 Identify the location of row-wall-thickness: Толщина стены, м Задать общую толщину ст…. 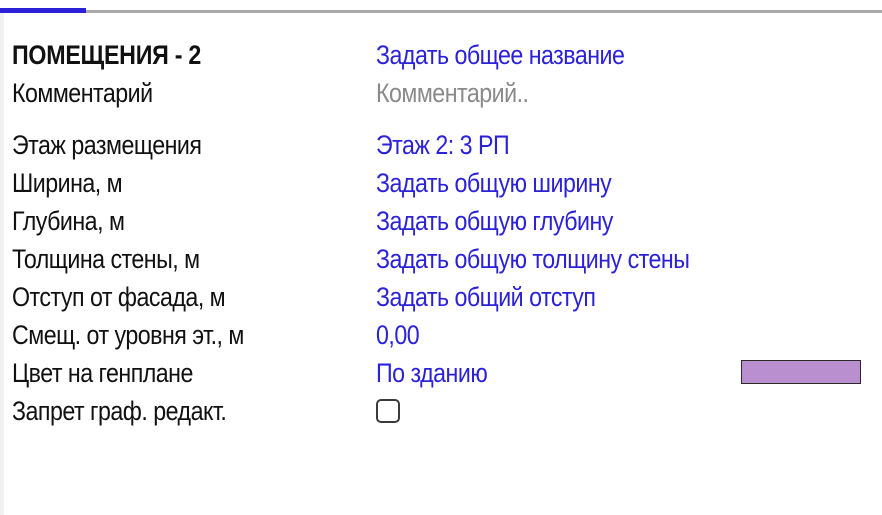
(442, 259).